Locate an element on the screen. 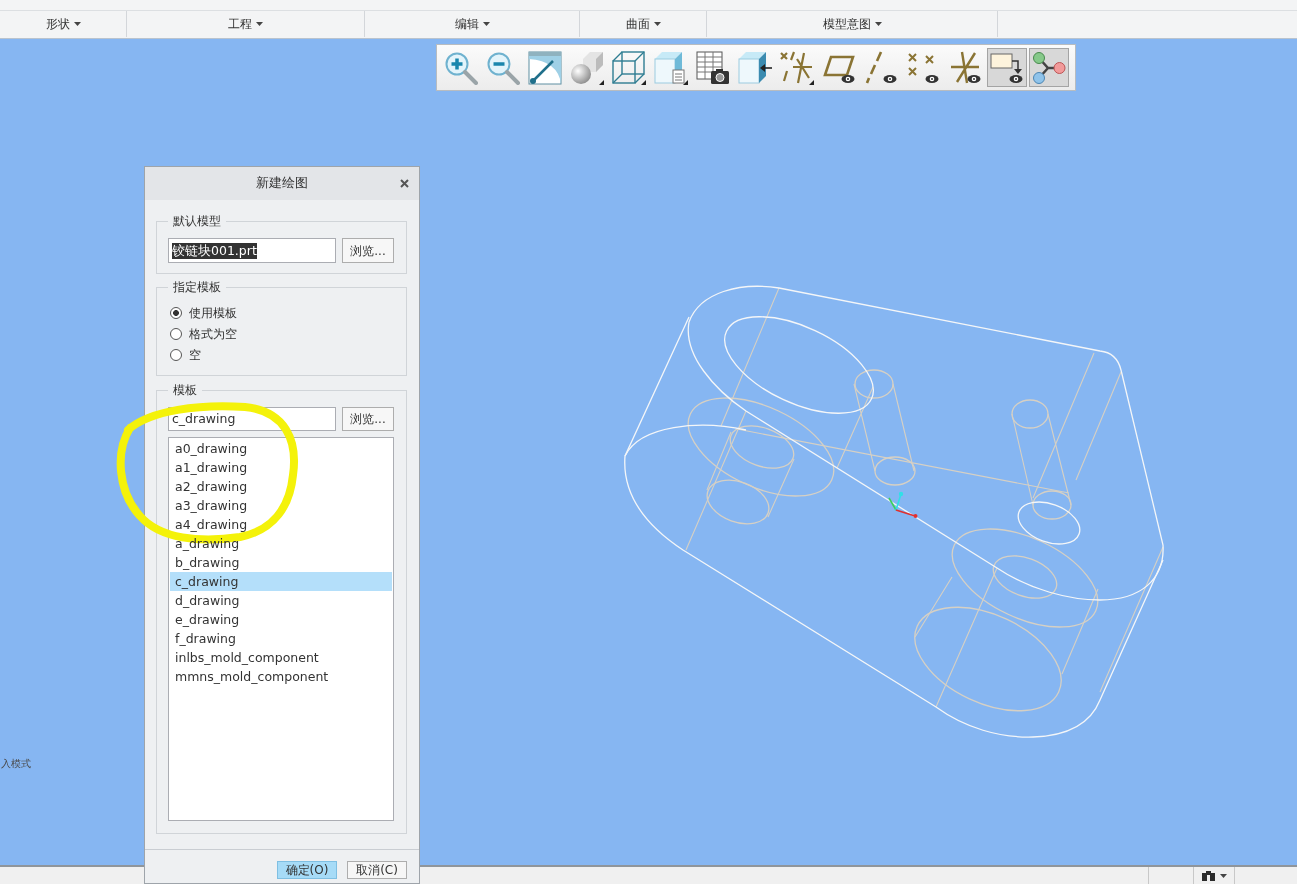 The image size is (1297, 884). points-eye-icon is located at coordinates (923, 67).